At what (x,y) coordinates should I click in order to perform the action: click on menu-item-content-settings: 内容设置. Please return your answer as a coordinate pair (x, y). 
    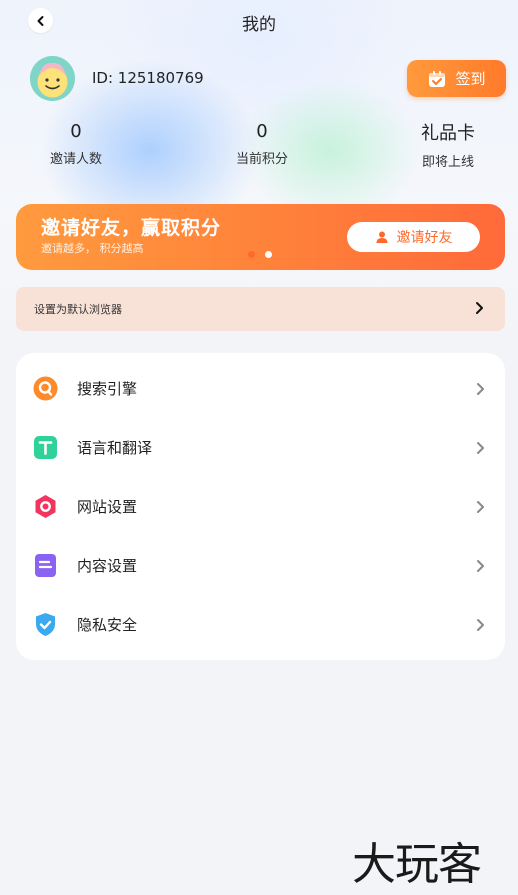
    Looking at the image, I should click on (260, 565).